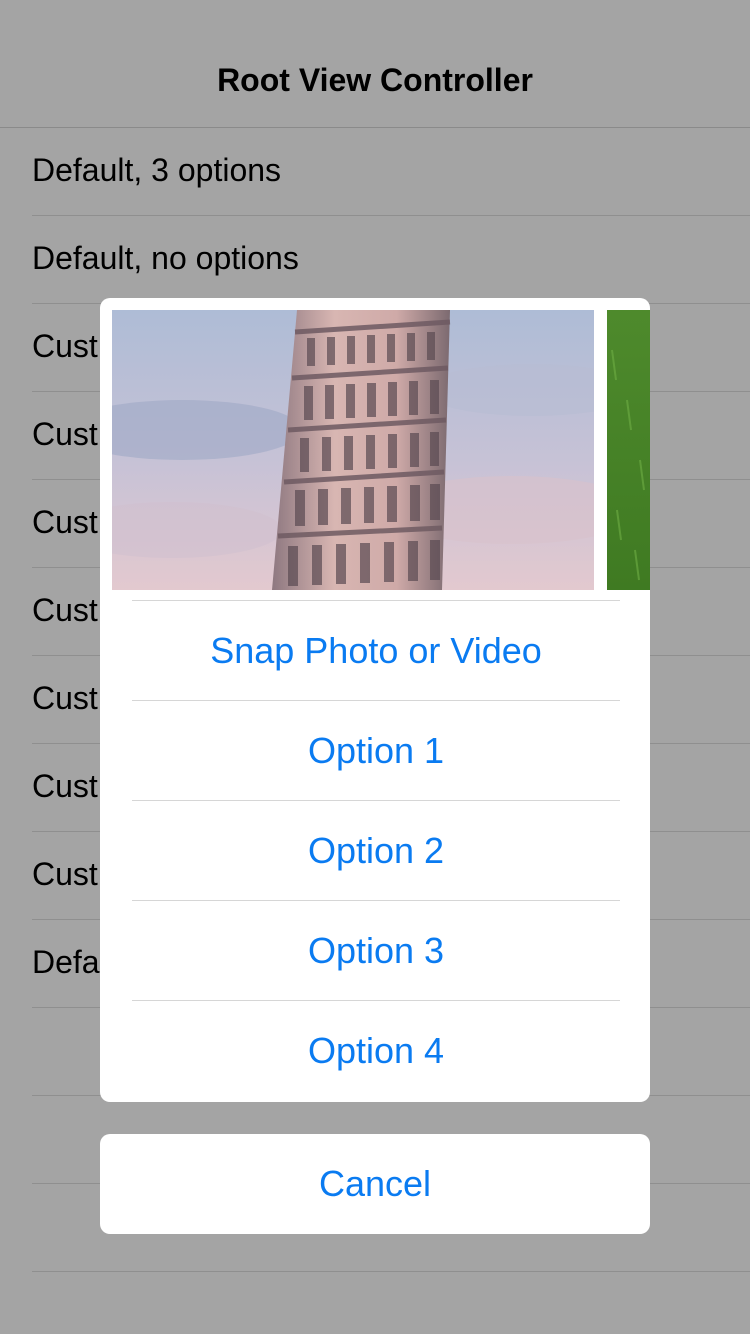 The width and height of the screenshot is (750, 1334). What do you see at coordinates (353, 450) in the screenshot?
I see `photo-thumbnail` at bounding box center [353, 450].